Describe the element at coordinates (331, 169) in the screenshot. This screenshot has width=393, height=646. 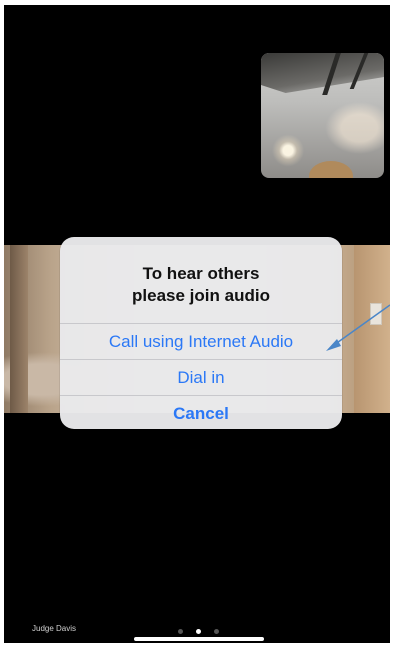
I see `self-view-person` at that location.